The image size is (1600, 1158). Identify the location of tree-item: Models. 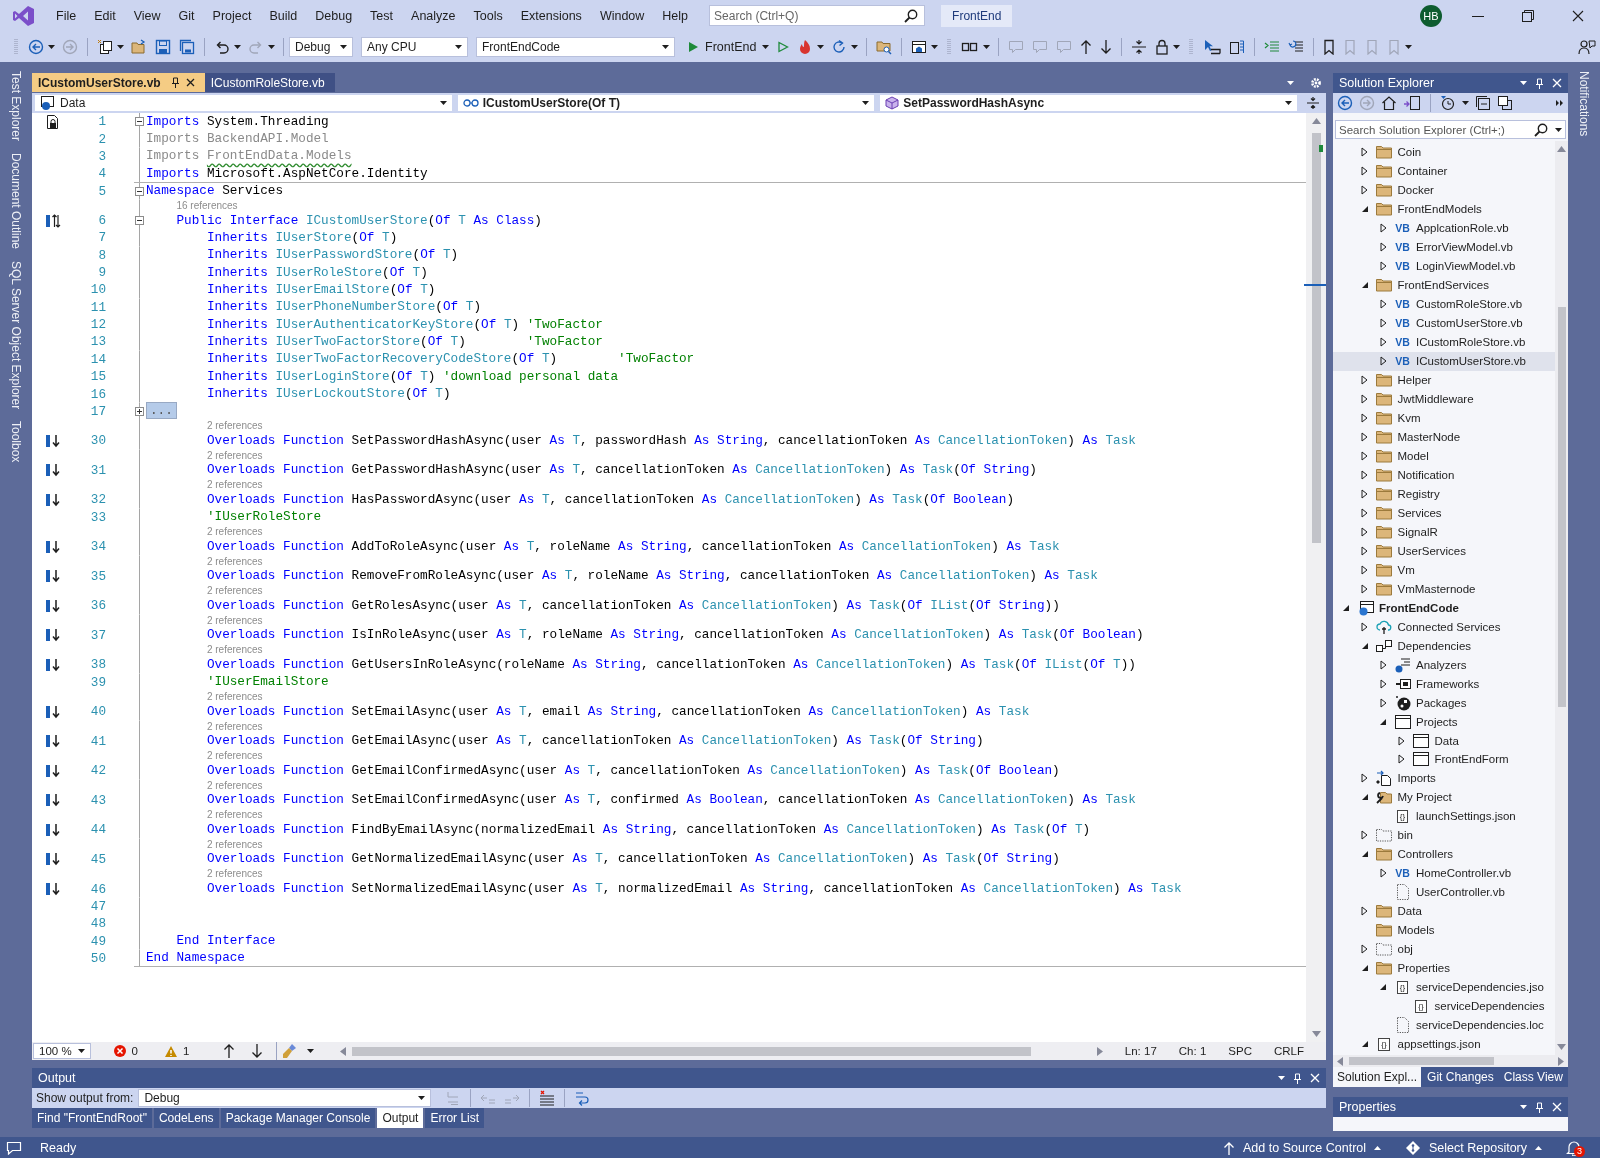
(1444, 930).